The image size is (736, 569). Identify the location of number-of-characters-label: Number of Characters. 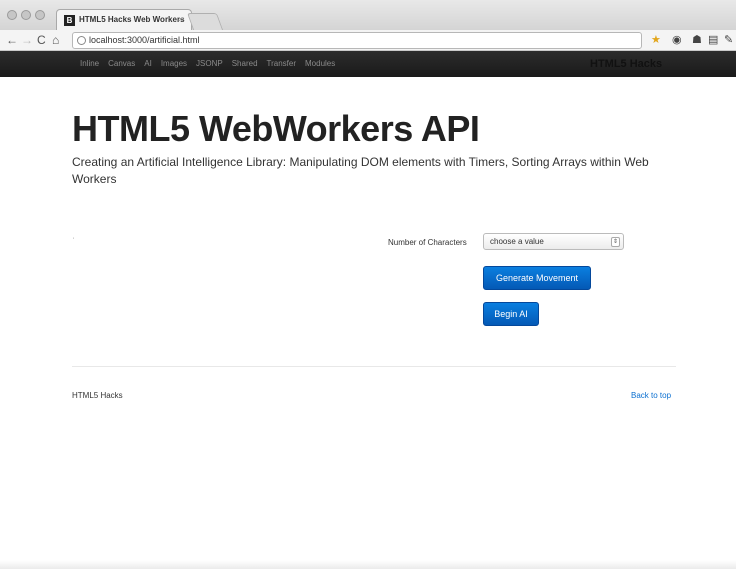
(427, 242).